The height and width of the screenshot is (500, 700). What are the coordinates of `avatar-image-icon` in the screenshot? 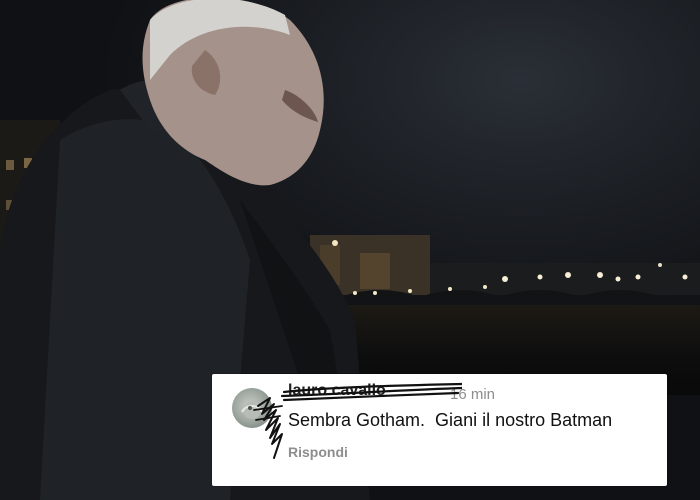 It's located at (252, 410).